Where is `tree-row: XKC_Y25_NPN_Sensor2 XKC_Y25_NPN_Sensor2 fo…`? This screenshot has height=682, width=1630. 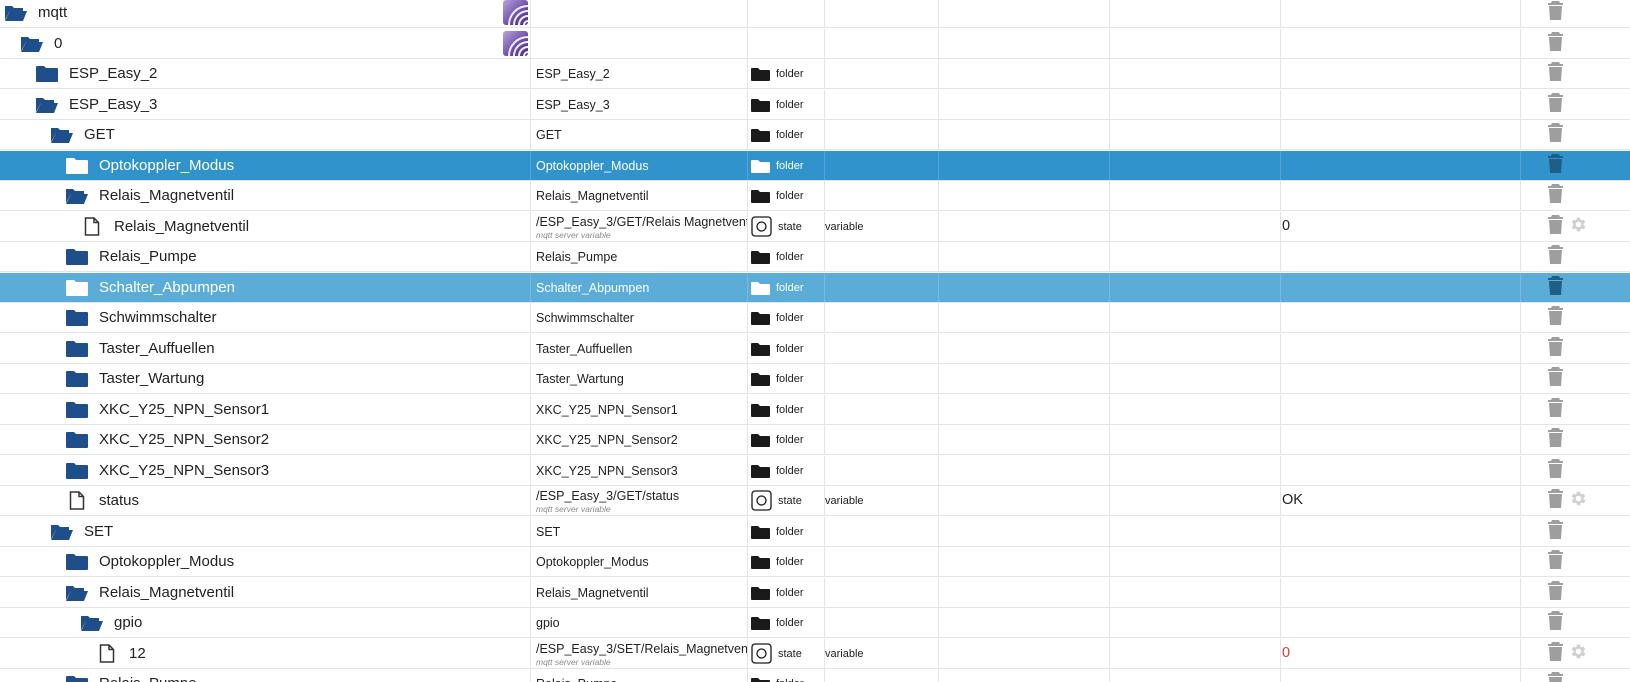 tree-row: XKC_Y25_NPN_Sensor2 XKC_Y25_NPN_Sensor2 fo… is located at coordinates (815, 440).